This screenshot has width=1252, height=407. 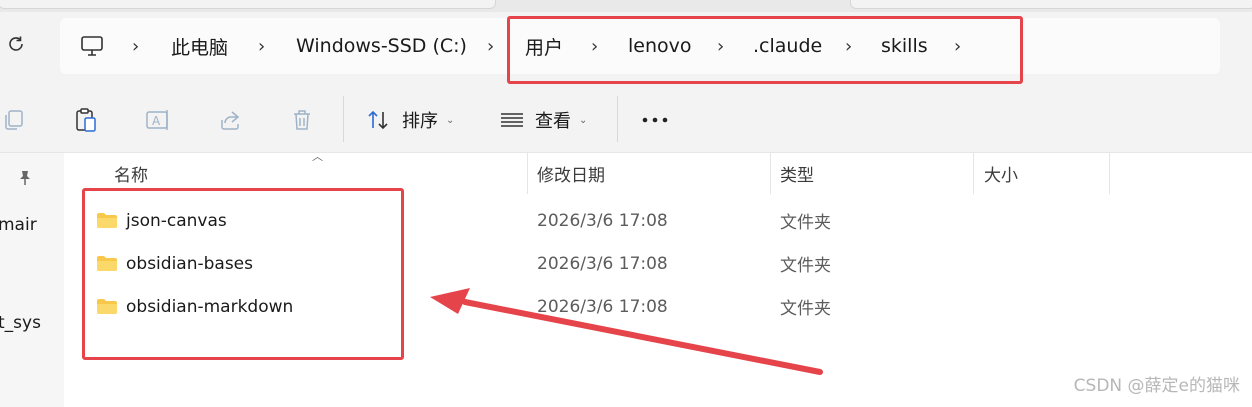 I want to click on watermark: CSDN @薛定e的猫咪, so click(x=1156, y=386).